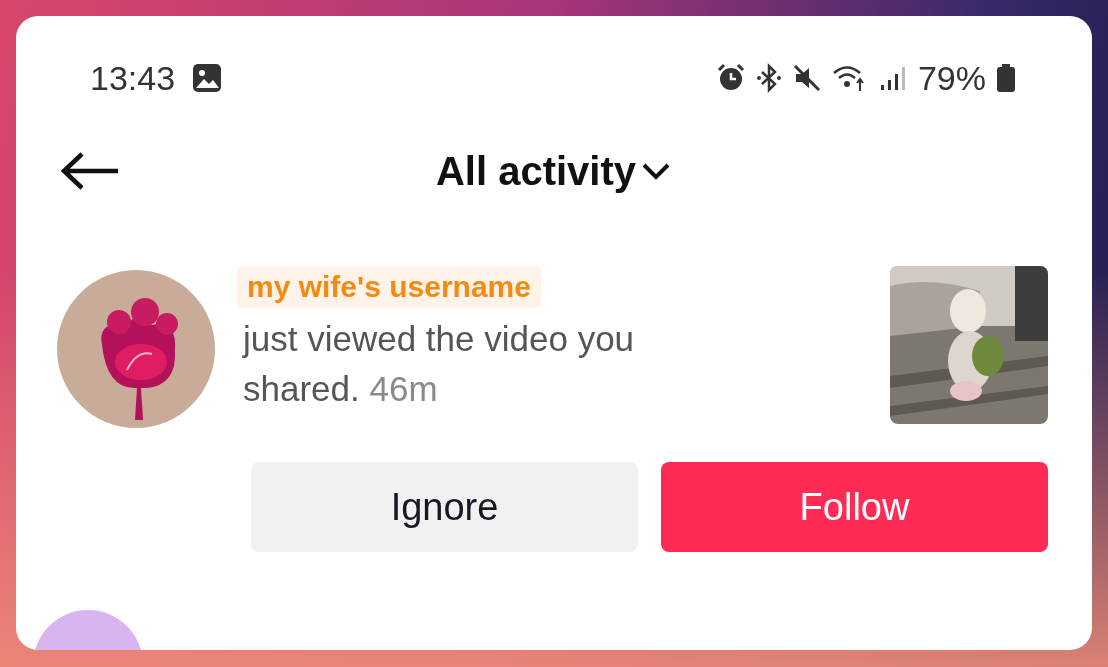 The image size is (1108, 667). What do you see at coordinates (1006, 78) in the screenshot?
I see `battery-icon` at bounding box center [1006, 78].